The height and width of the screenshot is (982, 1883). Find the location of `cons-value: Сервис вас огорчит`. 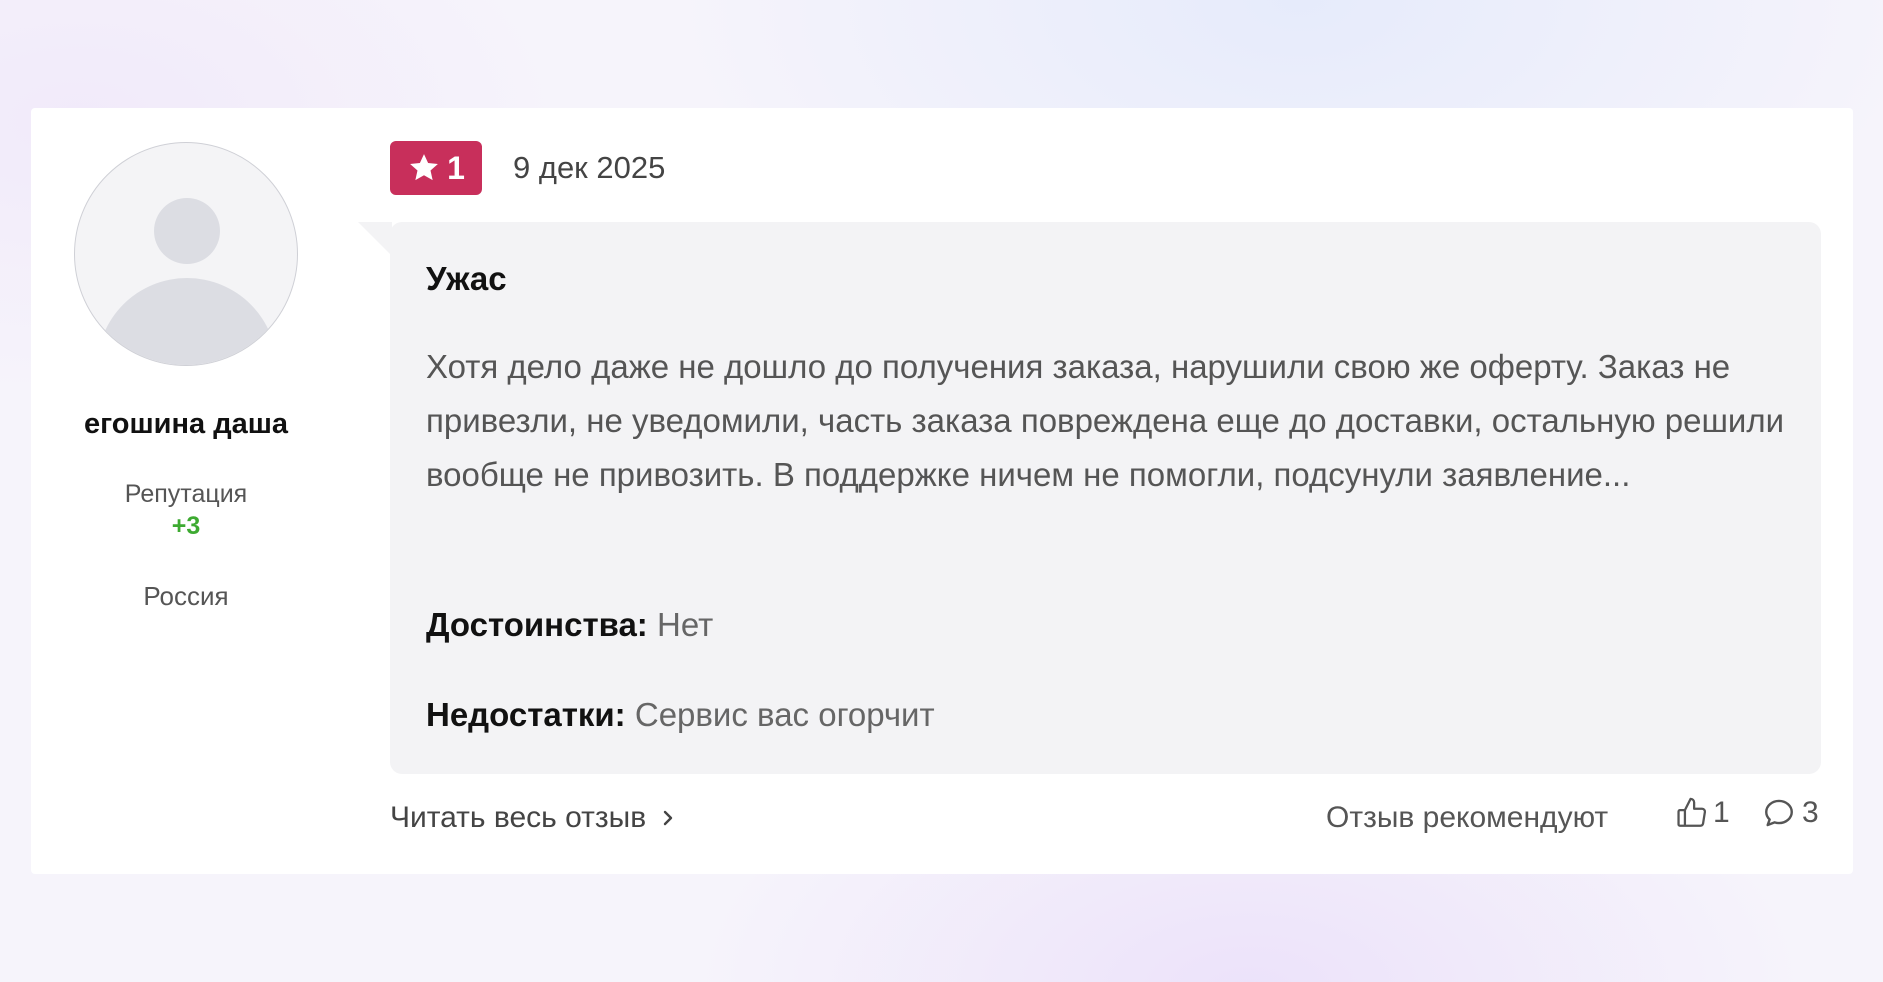

cons-value: Сервис вас огорчит is located at coordinates (784, 714).